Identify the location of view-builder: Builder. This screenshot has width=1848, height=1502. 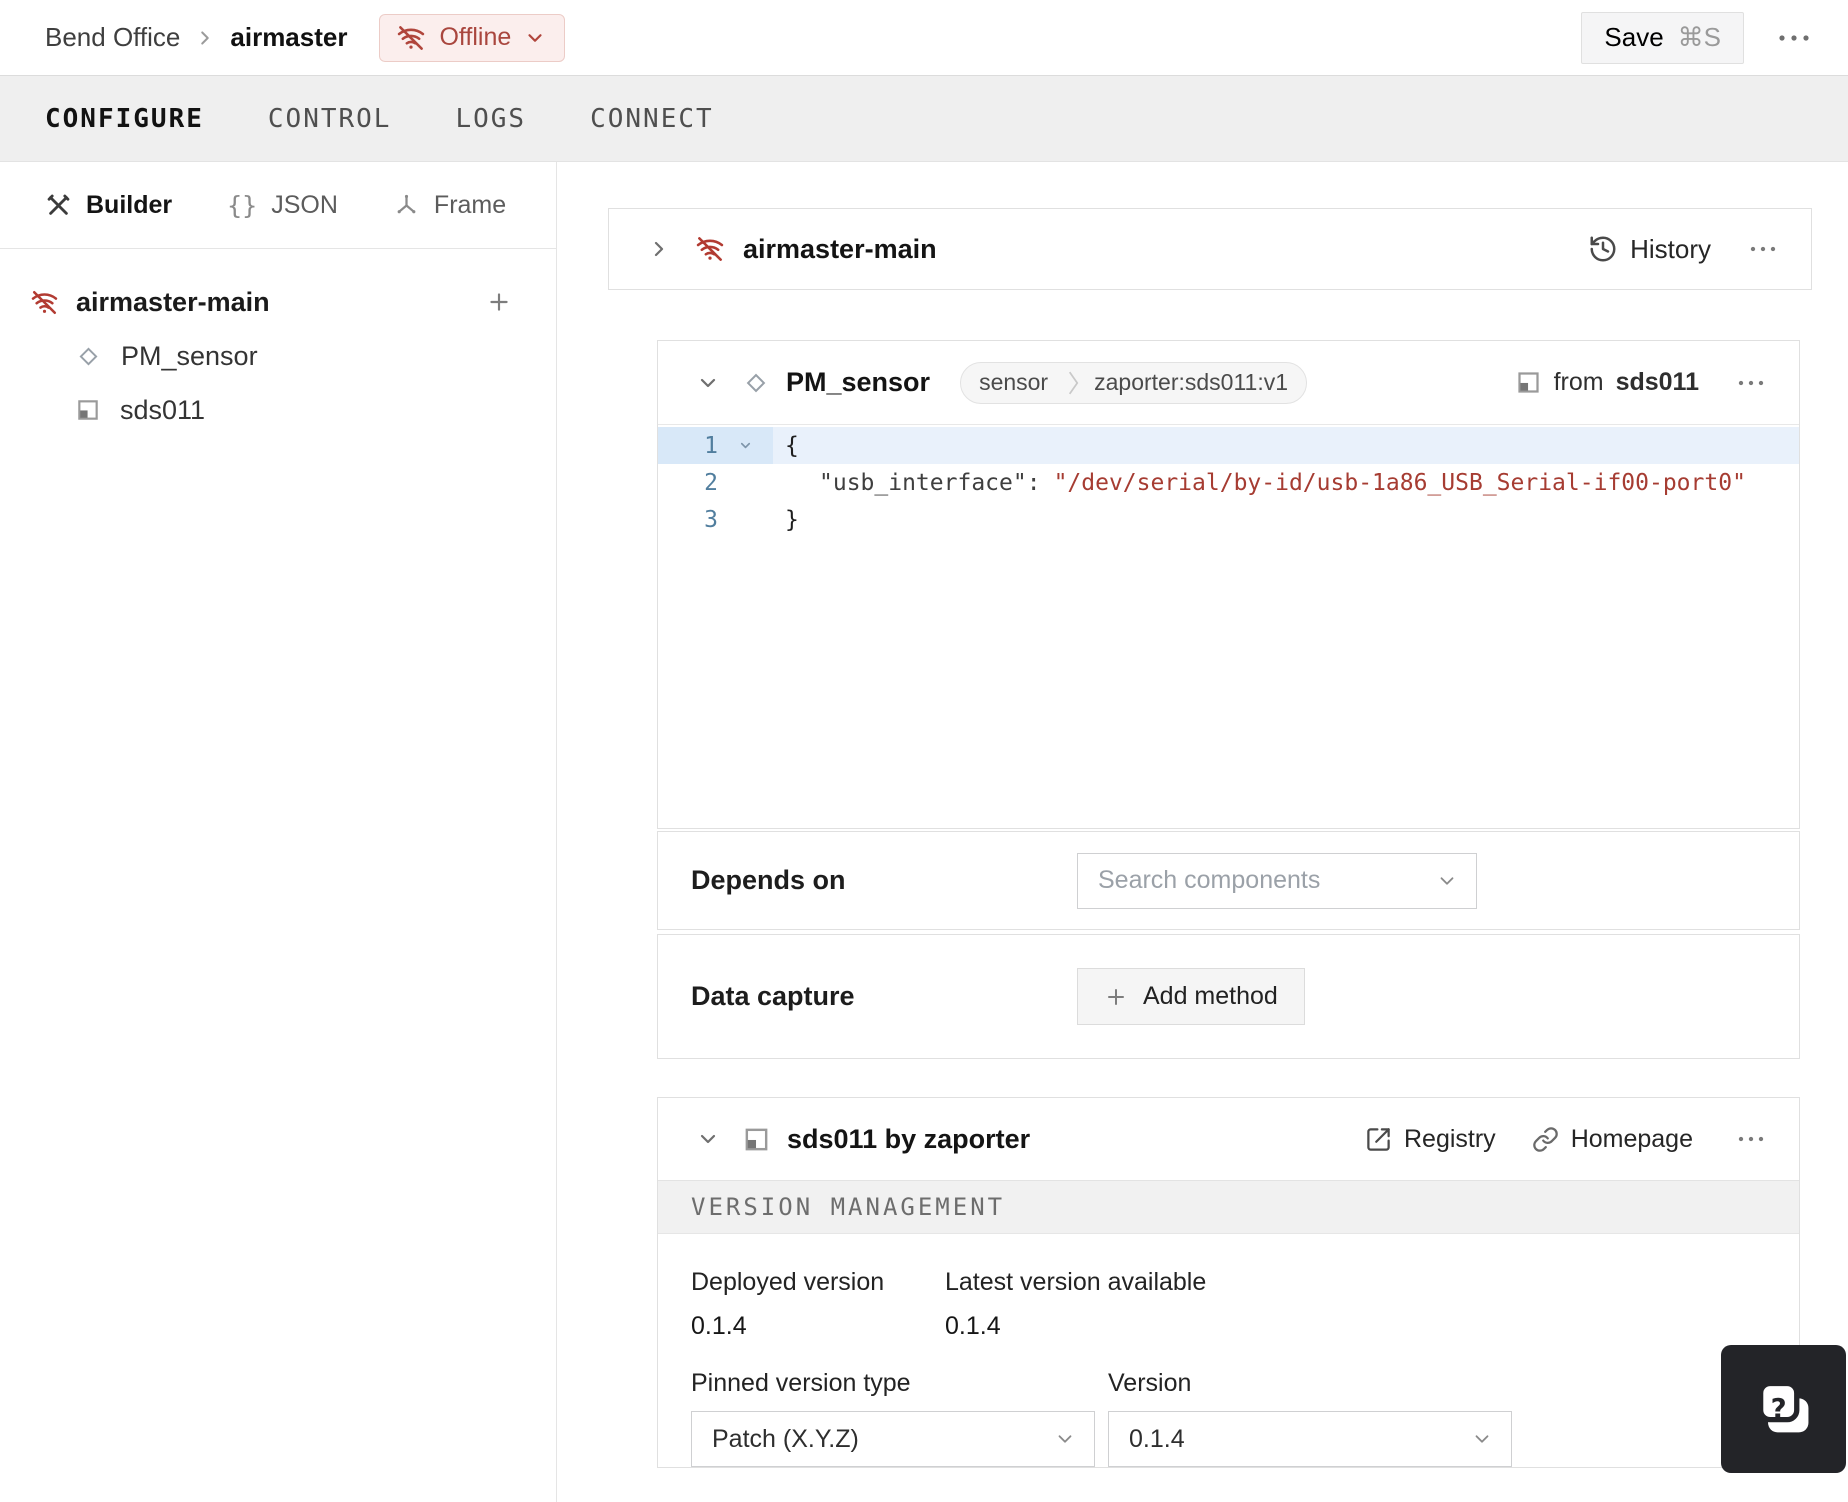
(108, 205).